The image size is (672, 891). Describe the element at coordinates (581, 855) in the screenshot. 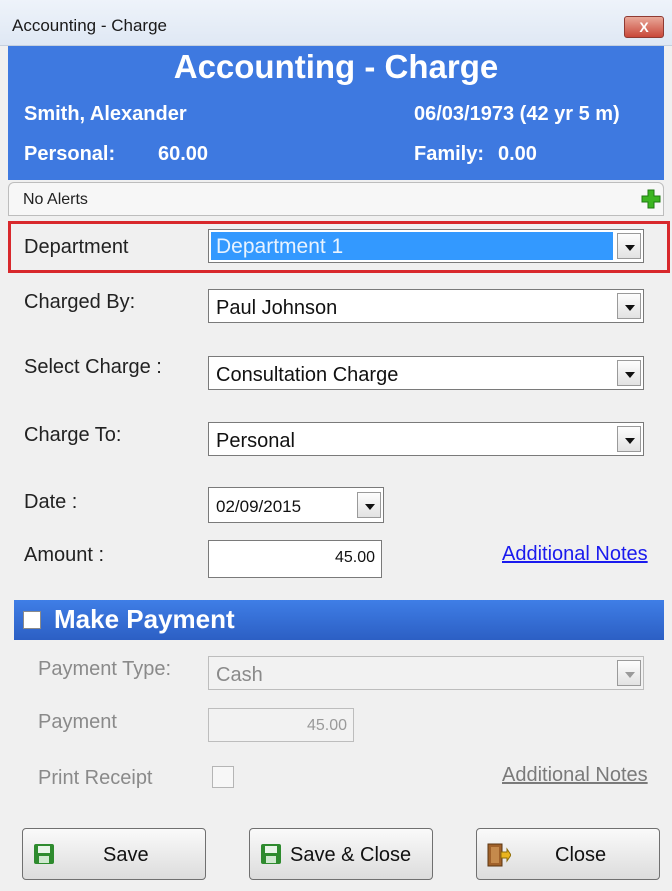

I see `close-button-label: Close` at that location.